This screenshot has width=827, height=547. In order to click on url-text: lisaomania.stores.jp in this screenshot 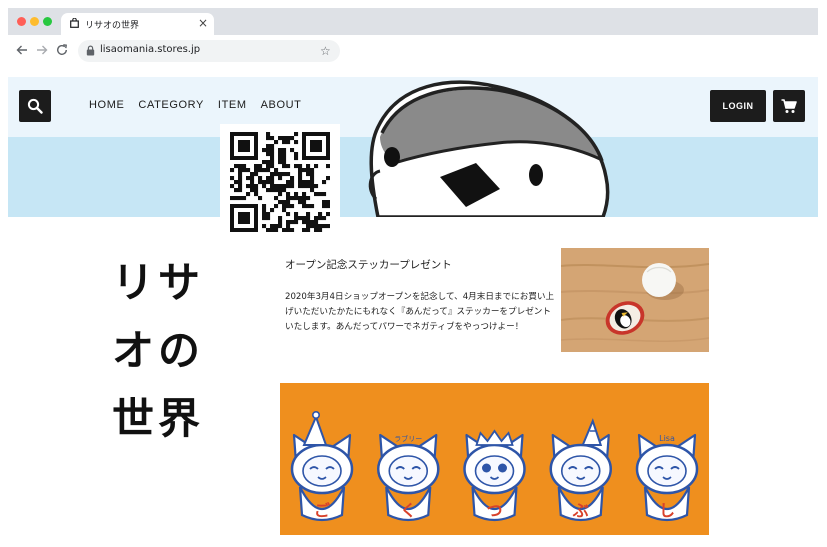, I will do `click(150, 49)`.